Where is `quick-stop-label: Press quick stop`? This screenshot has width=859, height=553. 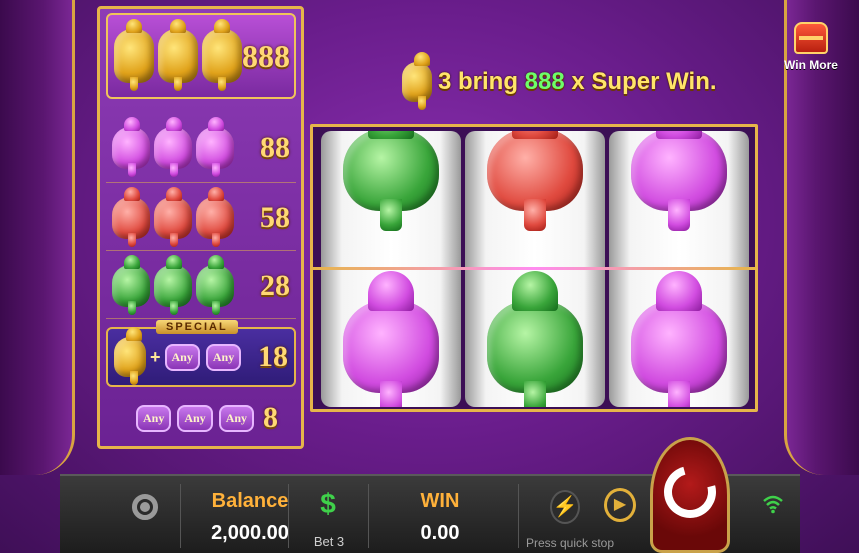
quick-stop-label: Press quick stop is located at coordinates (570, 543).